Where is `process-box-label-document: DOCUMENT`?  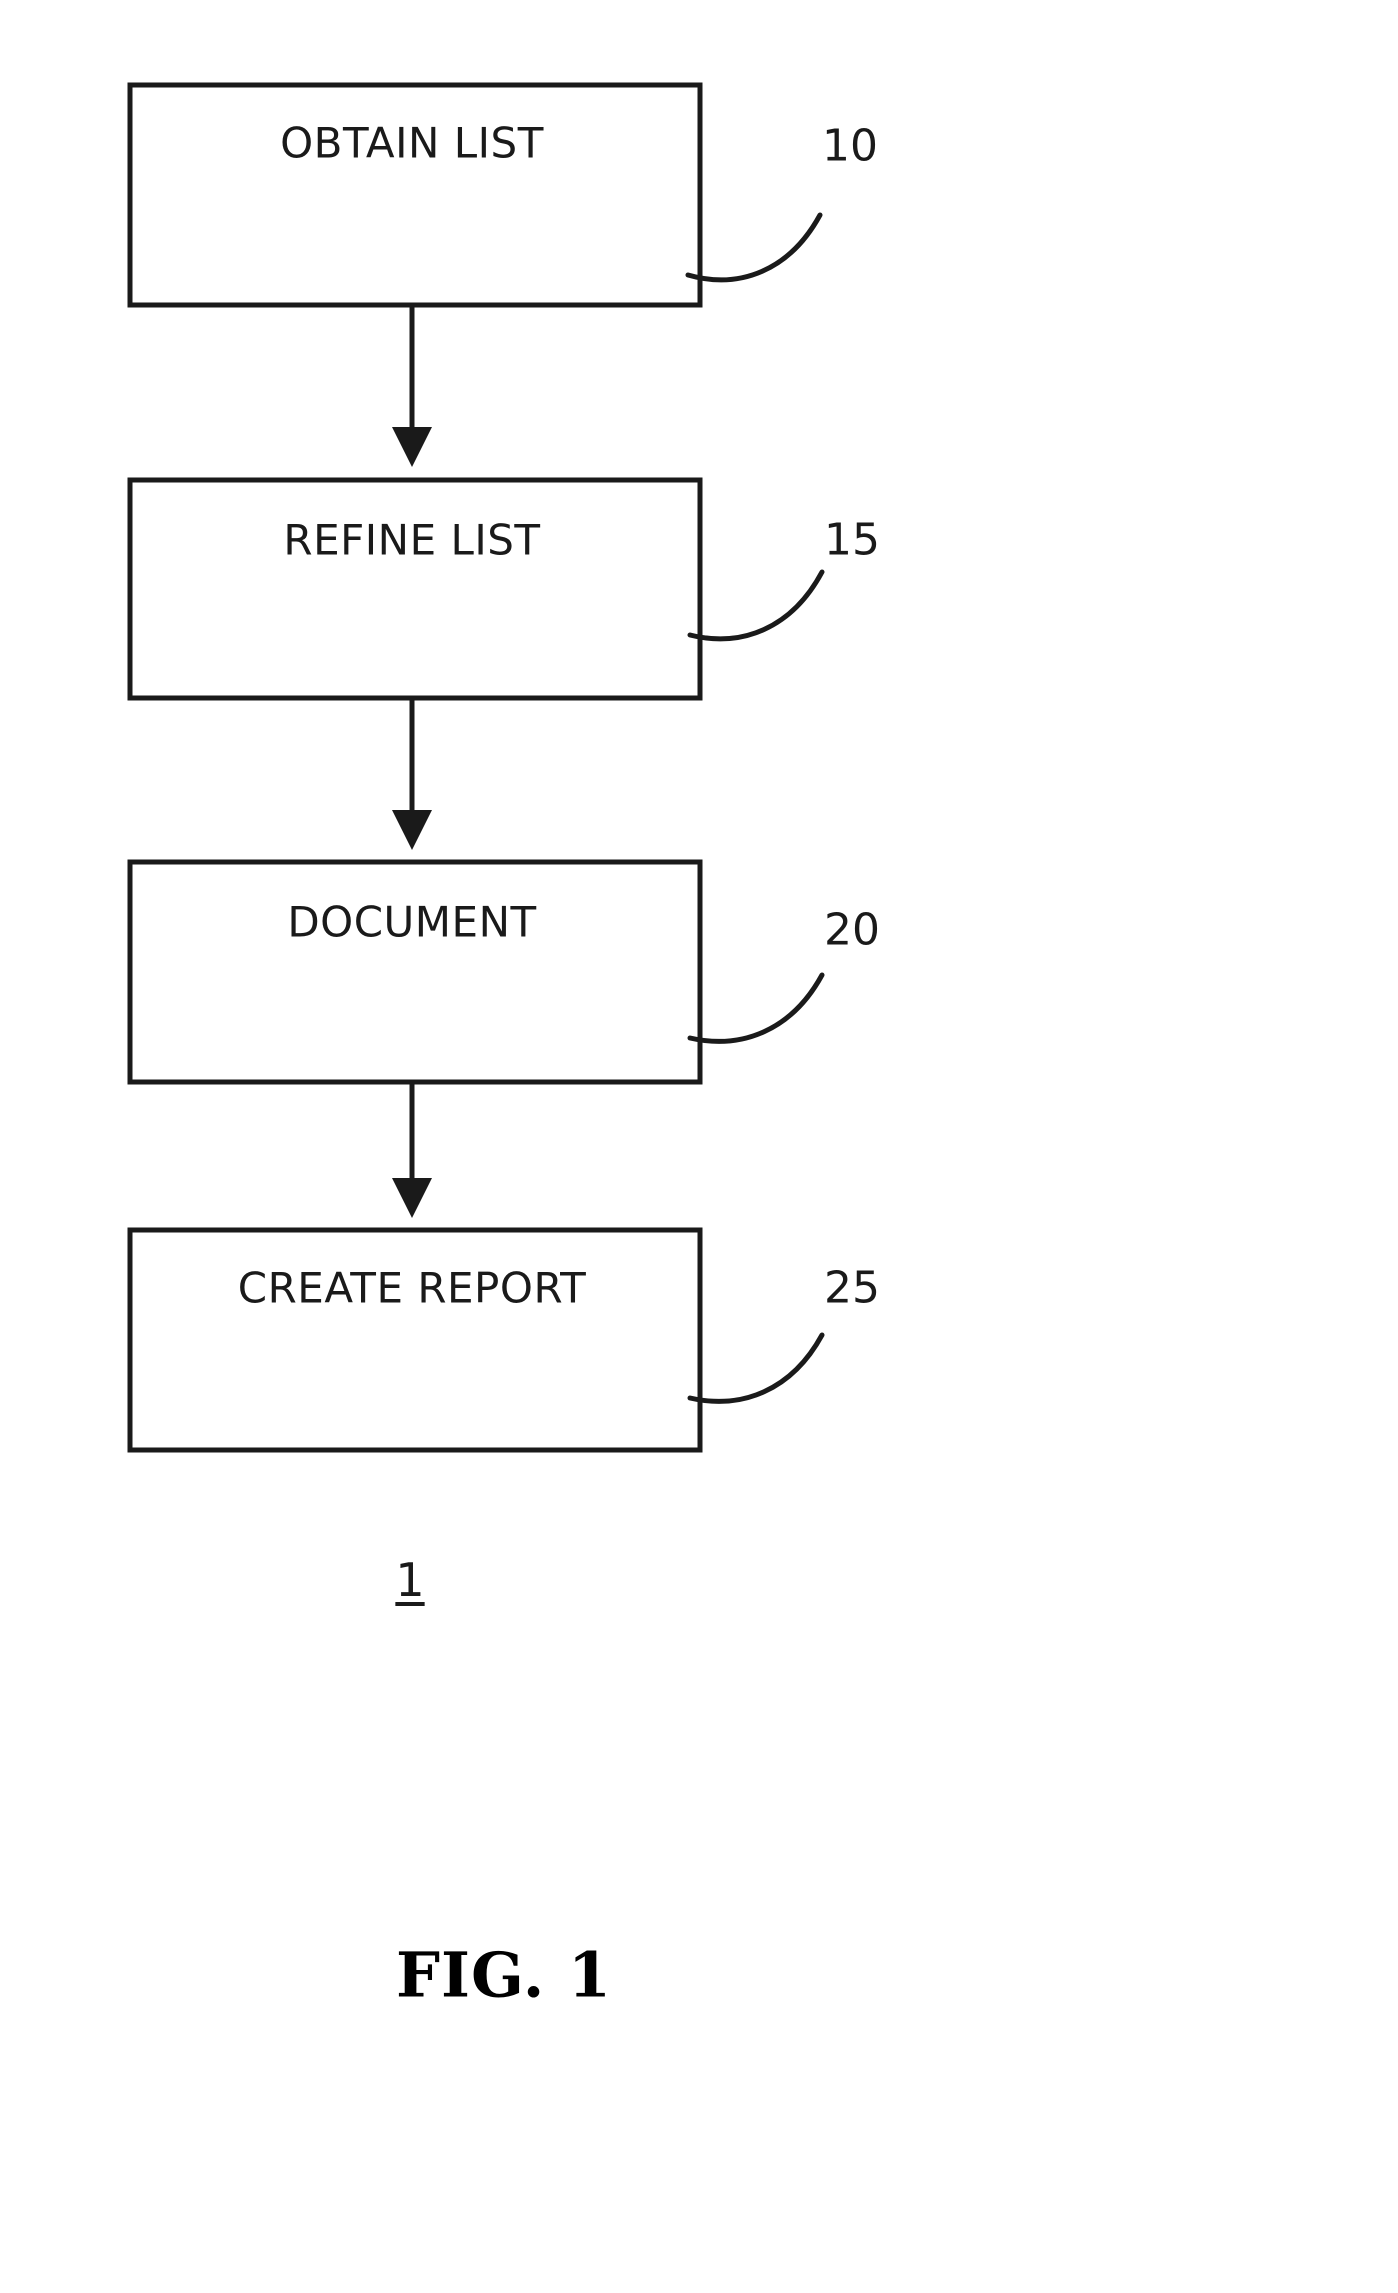
process-box-label-document: DOCUMENT is located at coordinates (412, 922).